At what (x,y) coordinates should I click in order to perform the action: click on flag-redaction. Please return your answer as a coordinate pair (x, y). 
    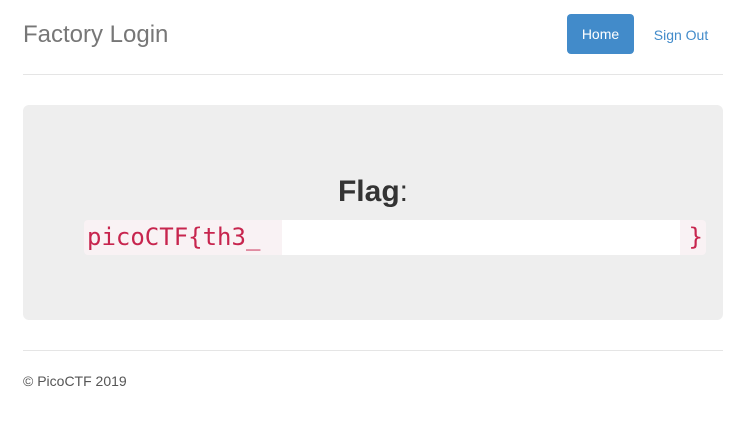
    Looking at the image, I should click on (481, 237).